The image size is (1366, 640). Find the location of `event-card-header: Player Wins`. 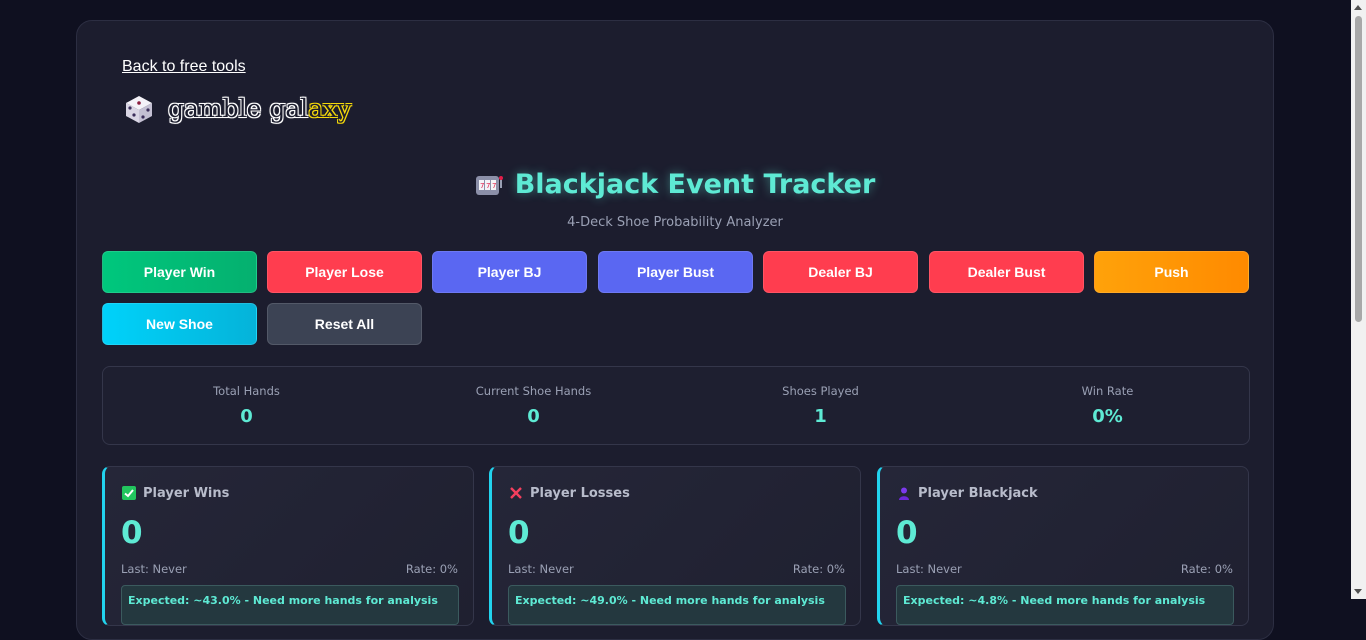

event-card-header: Player Wins is located at coordinates (175, 493).